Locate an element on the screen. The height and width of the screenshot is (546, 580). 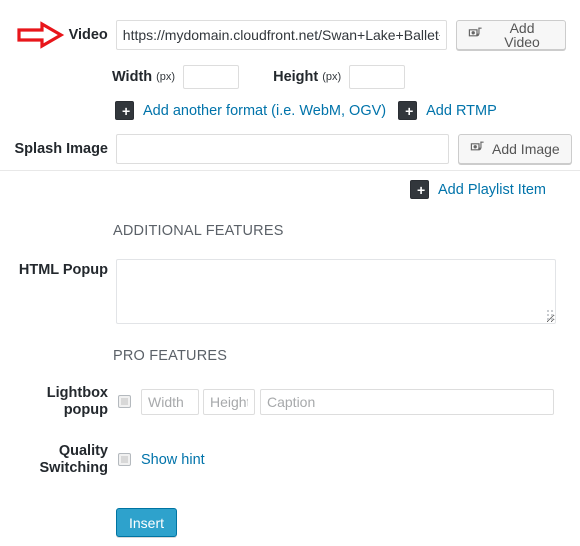
html-popup-row: HTML Popup is located at coordinates (285, 293).